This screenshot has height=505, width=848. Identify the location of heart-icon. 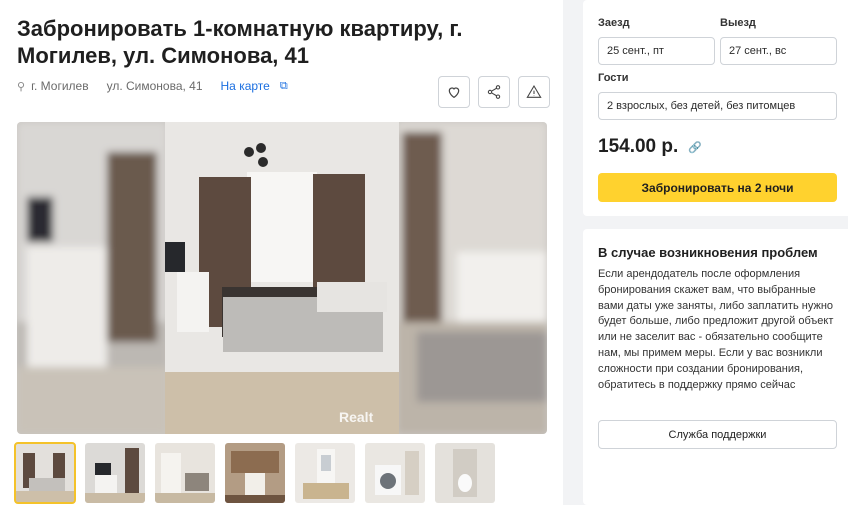
(454, 93).